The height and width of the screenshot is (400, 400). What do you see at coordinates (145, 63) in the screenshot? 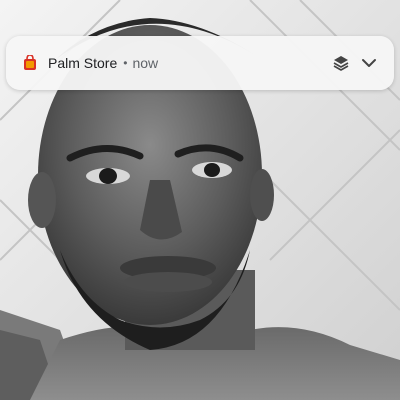
I see `notification-time: now` at bounding box center [145, 63].